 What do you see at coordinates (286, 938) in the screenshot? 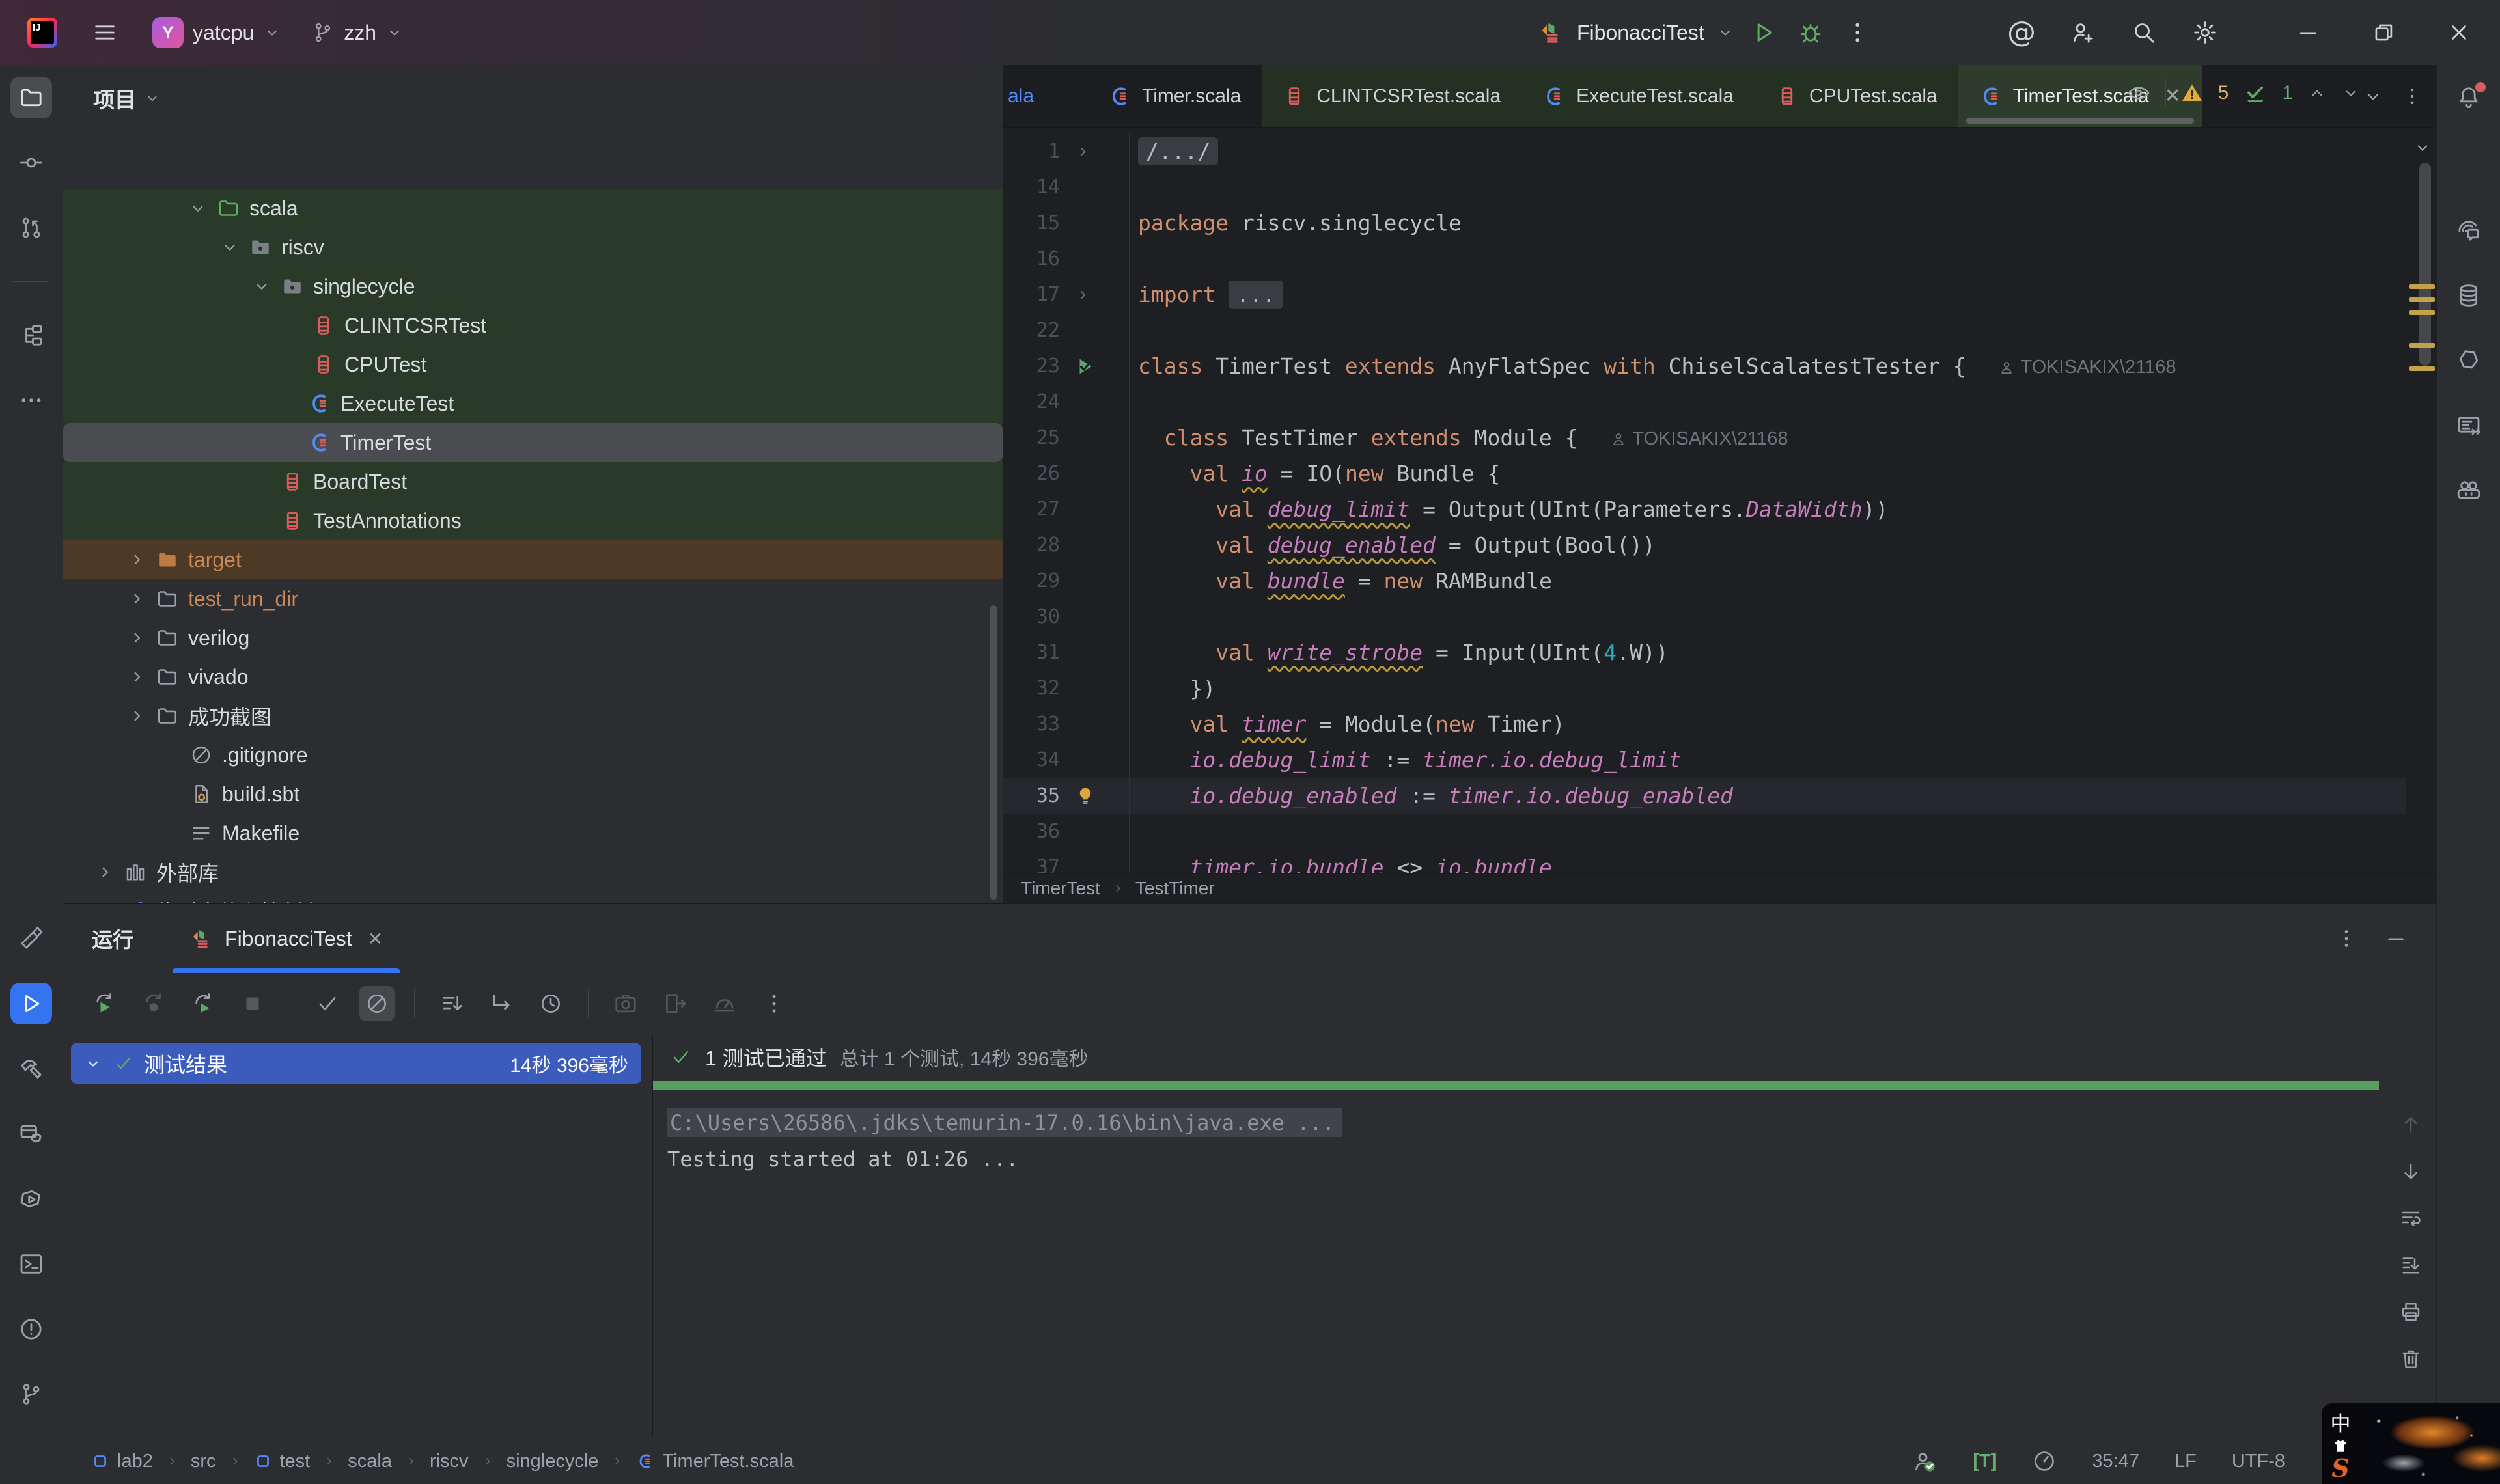
I see `run-tab: FibonacciTest ✕` at bounding box center [286, 938].